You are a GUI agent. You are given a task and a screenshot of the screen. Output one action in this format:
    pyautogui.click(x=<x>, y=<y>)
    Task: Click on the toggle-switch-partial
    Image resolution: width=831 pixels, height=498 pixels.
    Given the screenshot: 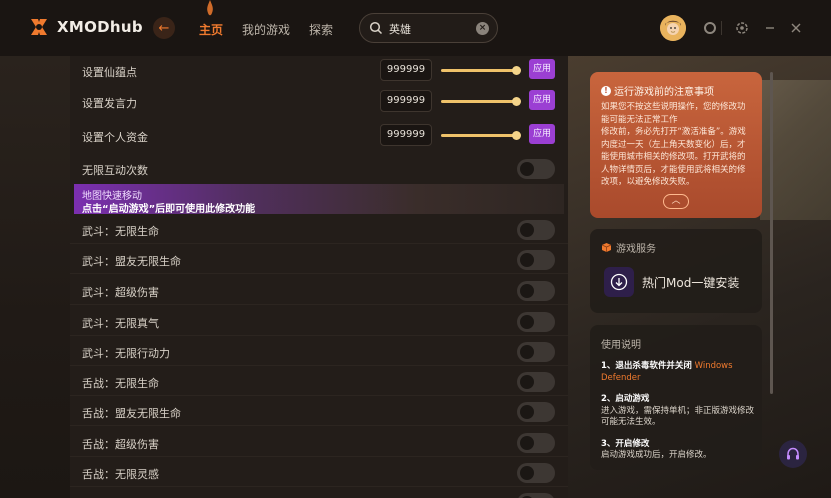 What is the action you would take?
    pyautogui.click(x=536, y=495)
    